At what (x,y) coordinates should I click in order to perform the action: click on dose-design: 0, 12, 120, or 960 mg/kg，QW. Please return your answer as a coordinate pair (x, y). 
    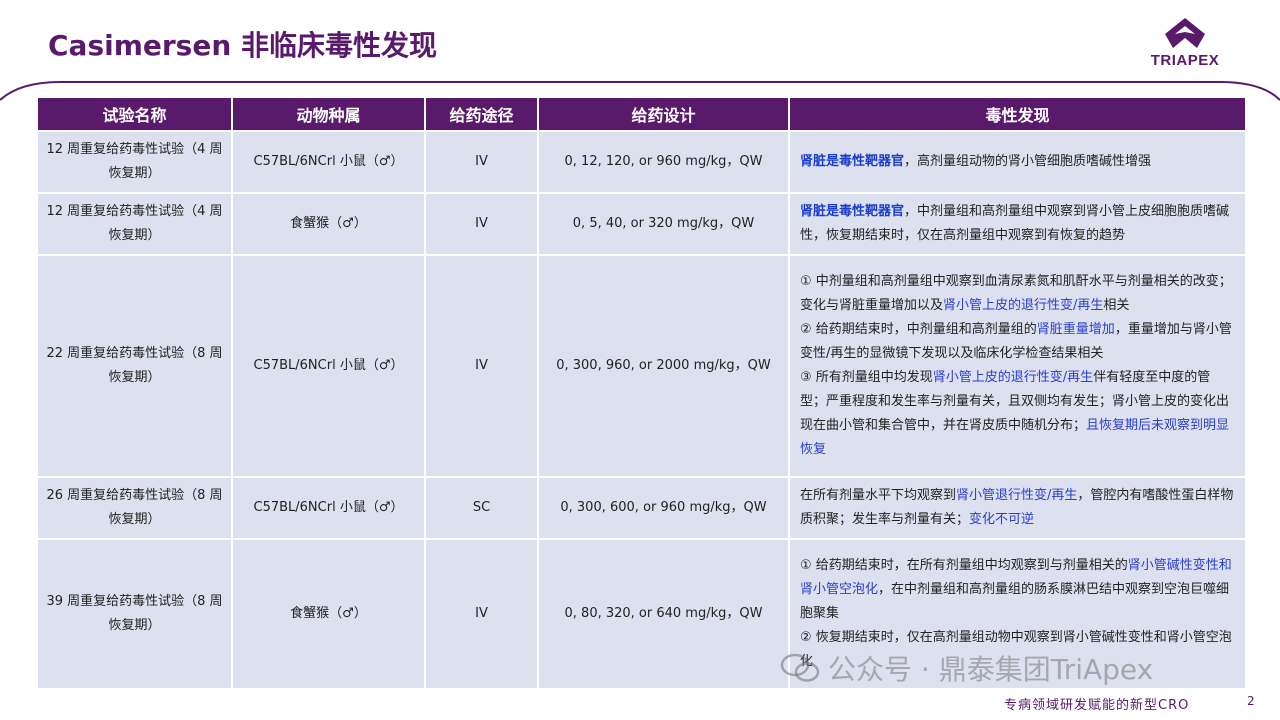
    Looking at the image, I should click on (663, 162).